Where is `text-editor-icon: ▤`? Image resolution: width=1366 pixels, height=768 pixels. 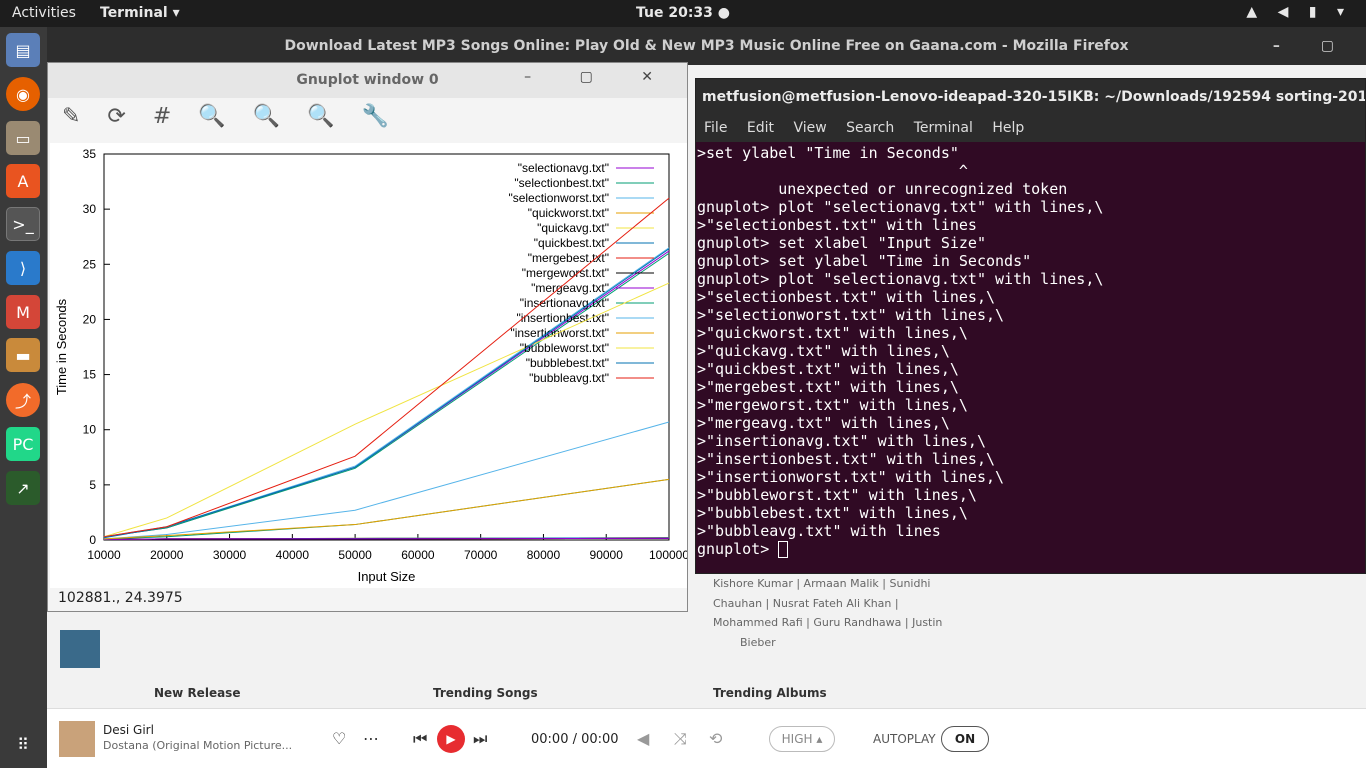
text-editor-icon: ▤ is located at coordinates (23, 50).